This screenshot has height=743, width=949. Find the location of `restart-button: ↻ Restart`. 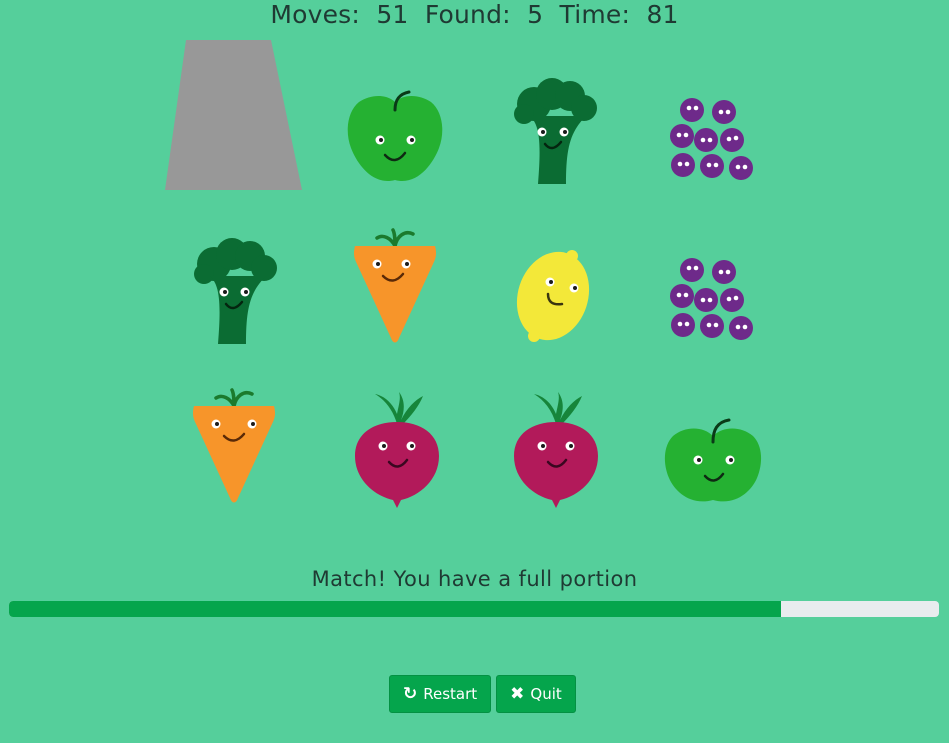

restart-button: ↻ Restart is located at coordinates (440, 694).